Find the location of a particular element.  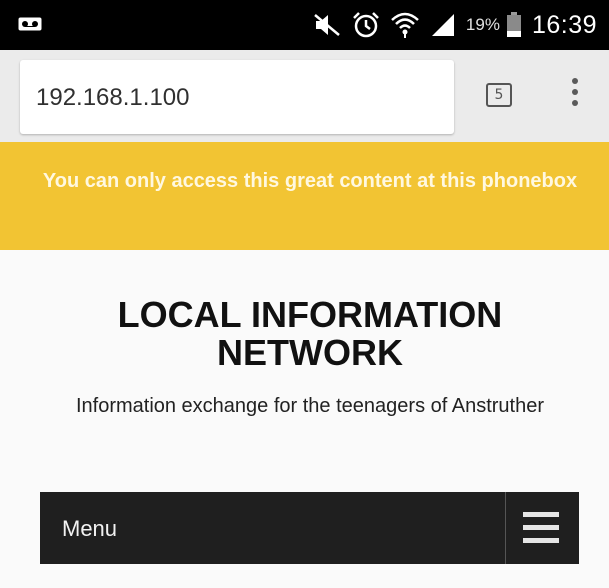

overflow-menu-icon is located at coordinates (575, 96).